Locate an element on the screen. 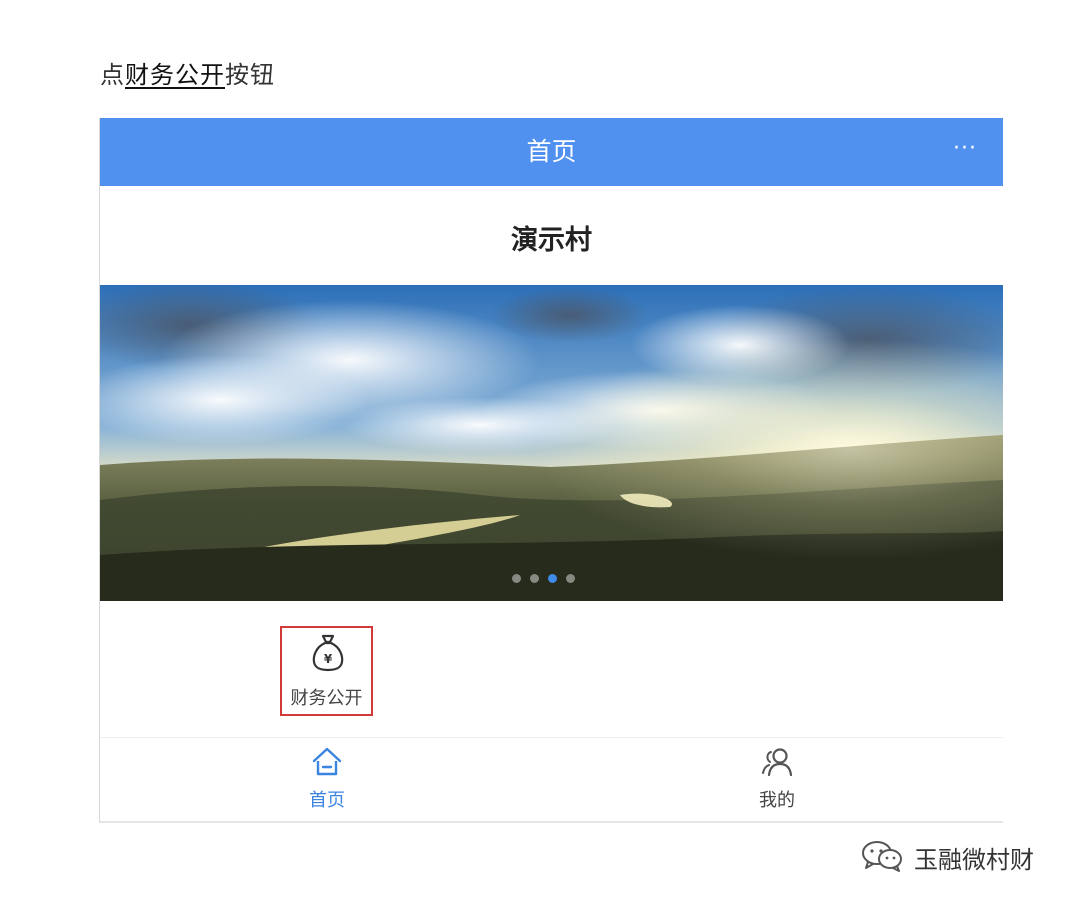  carousel-dot-active is located at coordinates (552, 578).